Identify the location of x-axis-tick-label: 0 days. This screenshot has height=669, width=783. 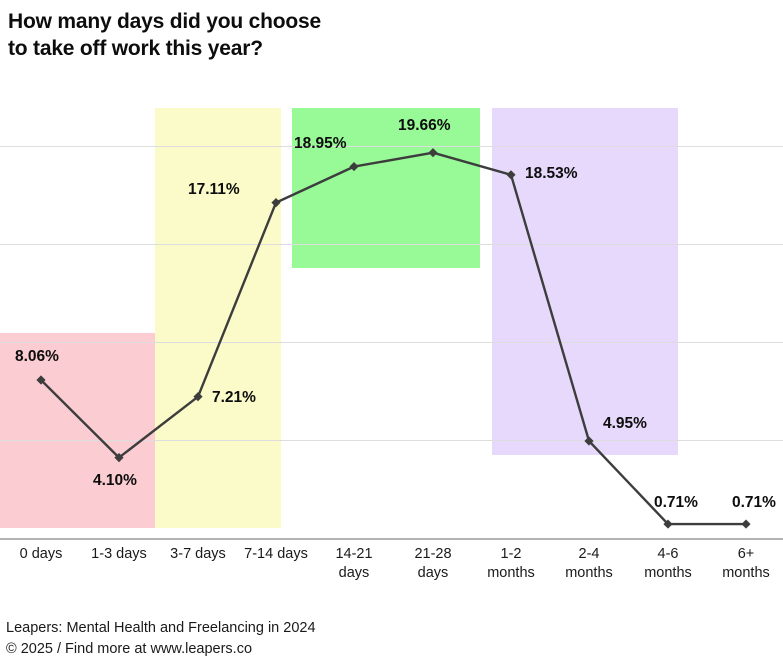
(41, 554).